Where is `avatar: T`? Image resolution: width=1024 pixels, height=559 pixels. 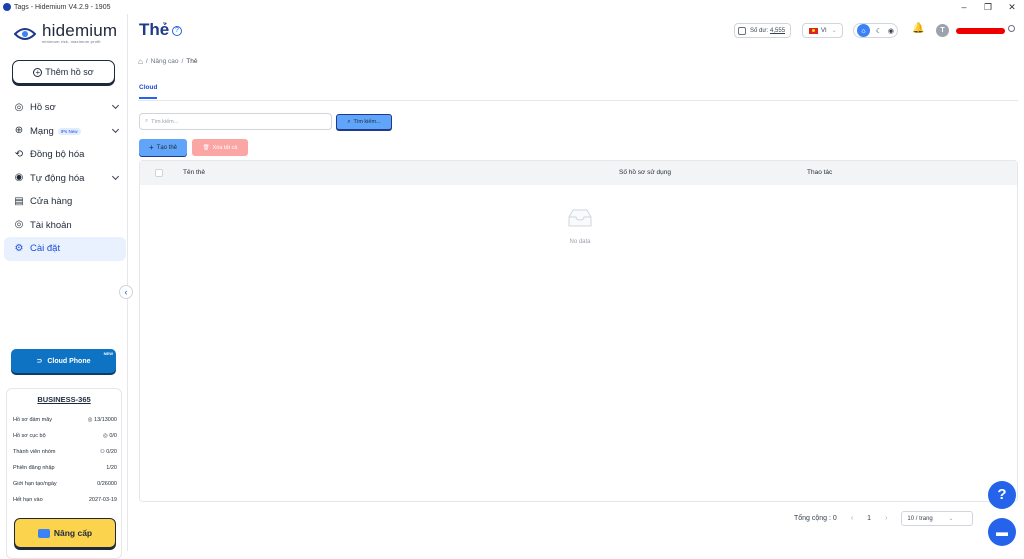
avatar: T is located at coordinates (942, 30).